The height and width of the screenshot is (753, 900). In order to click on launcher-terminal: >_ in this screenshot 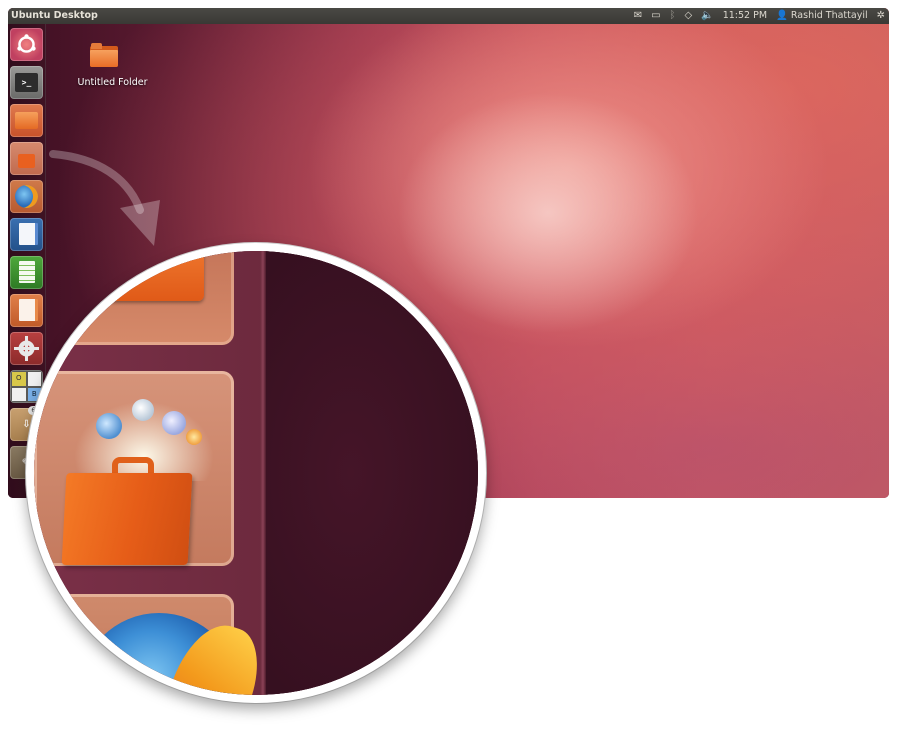, I will do `click(26, 82)`.